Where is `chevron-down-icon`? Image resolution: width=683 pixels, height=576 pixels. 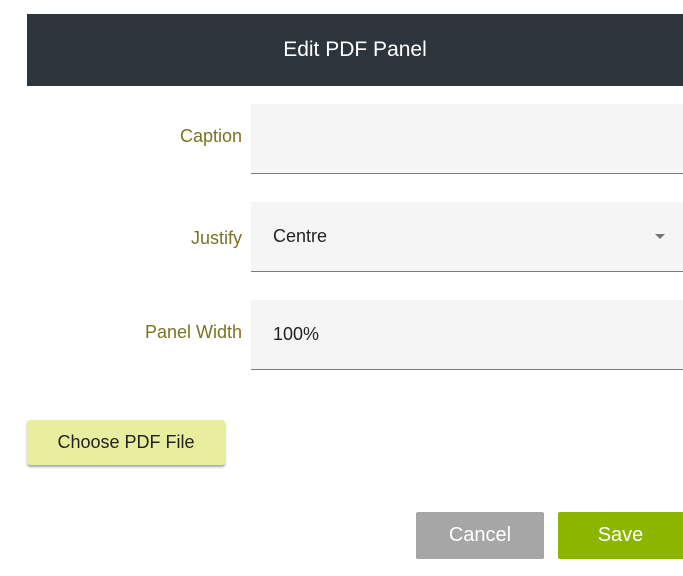 chevron-down-icon is located at coordinates (660, 236).